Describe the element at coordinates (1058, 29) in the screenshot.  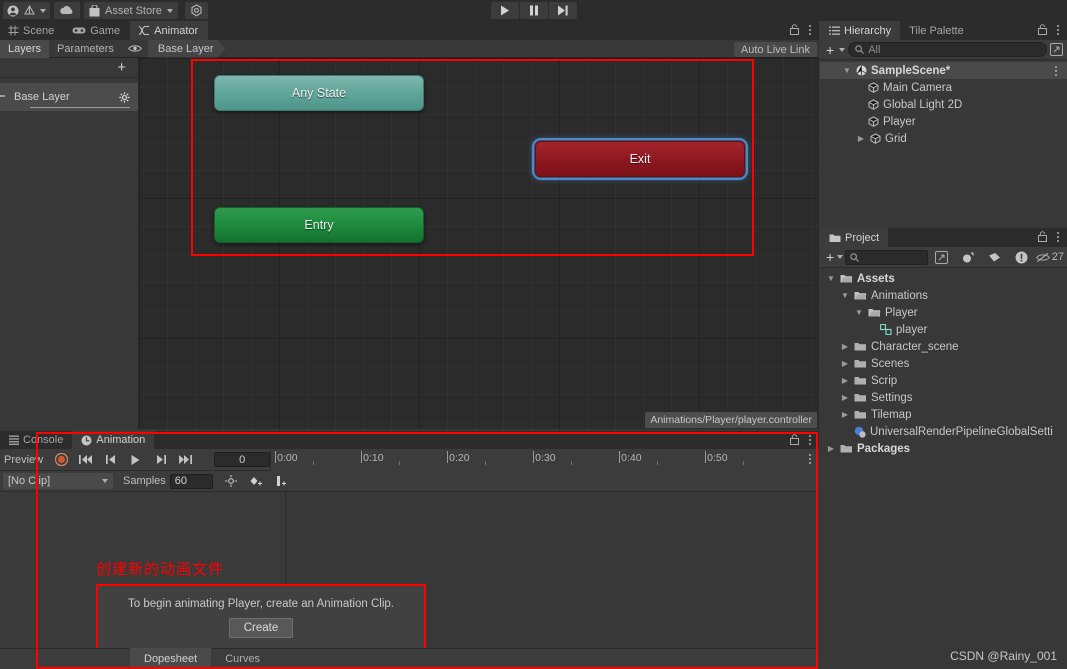
I see `hierarchy-menu-icon` at that location.